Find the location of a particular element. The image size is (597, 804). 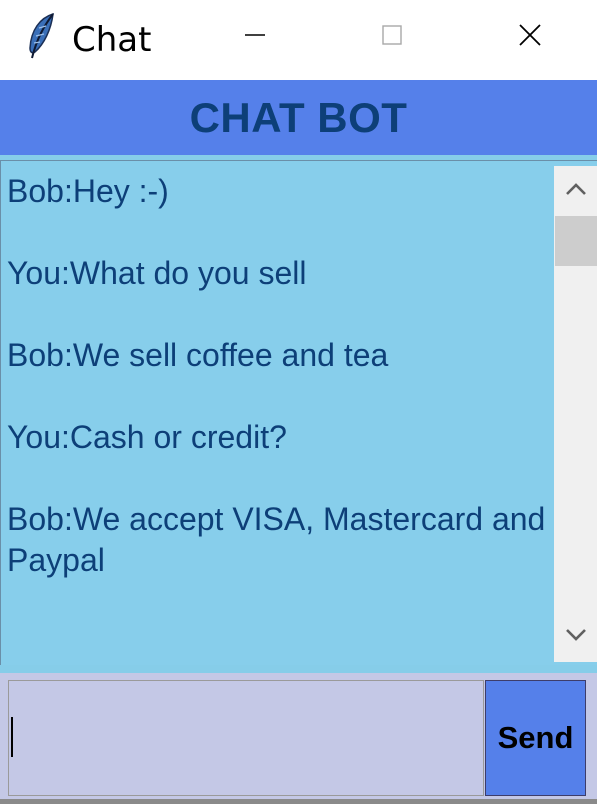

close-button is located at coordinates (530, 37).